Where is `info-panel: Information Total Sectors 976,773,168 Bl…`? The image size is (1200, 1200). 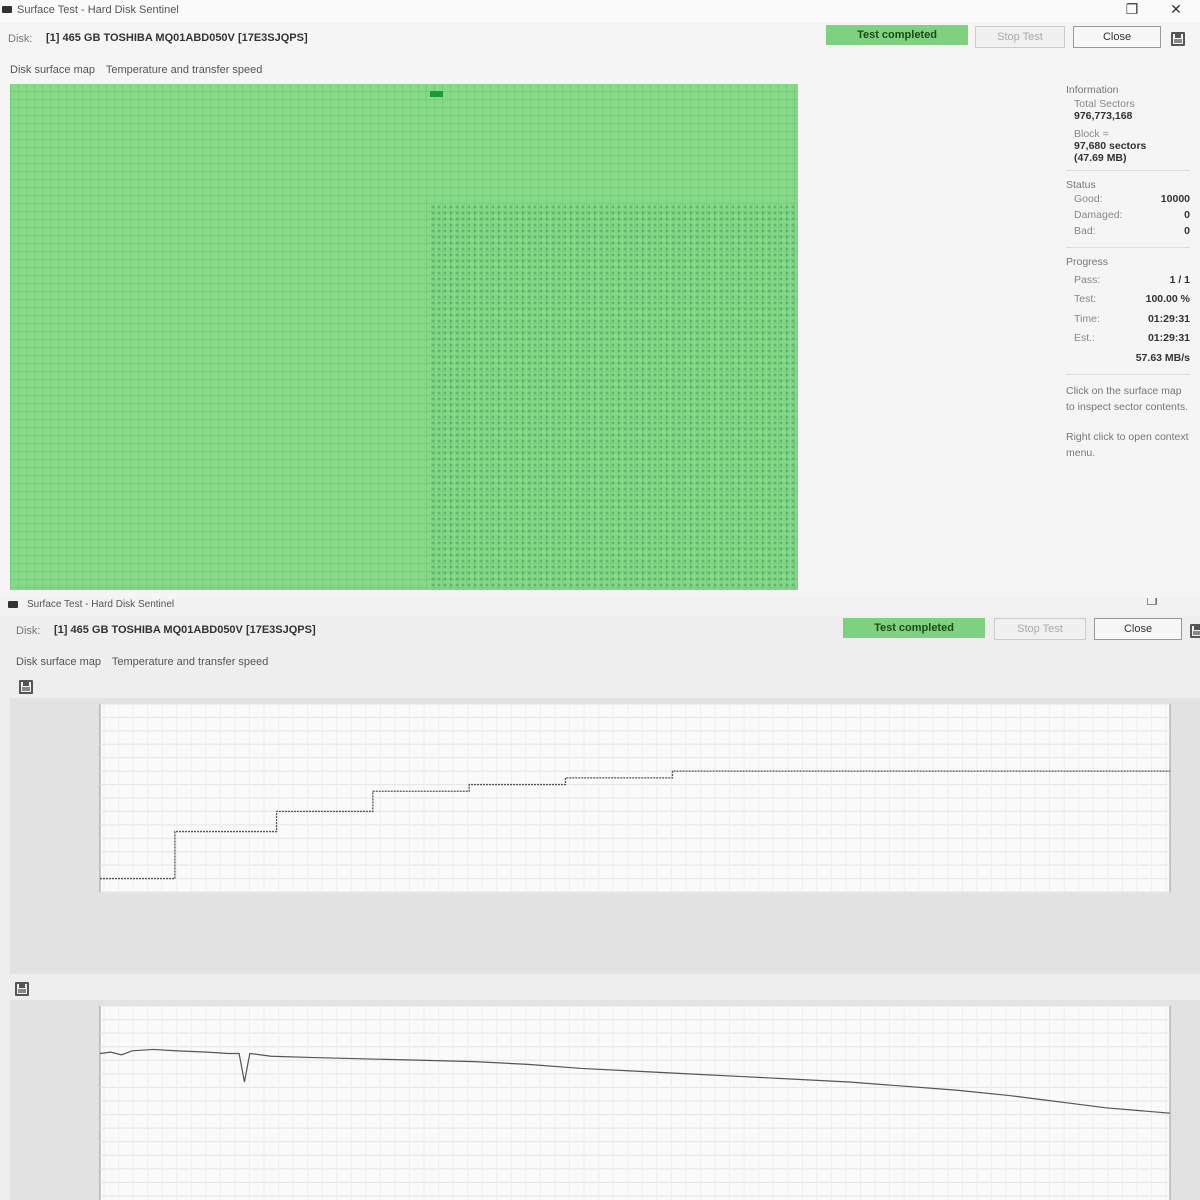
info-panel: Information Total Sectors 976,773,168 Bl… is located at coordinates (1128, 272).